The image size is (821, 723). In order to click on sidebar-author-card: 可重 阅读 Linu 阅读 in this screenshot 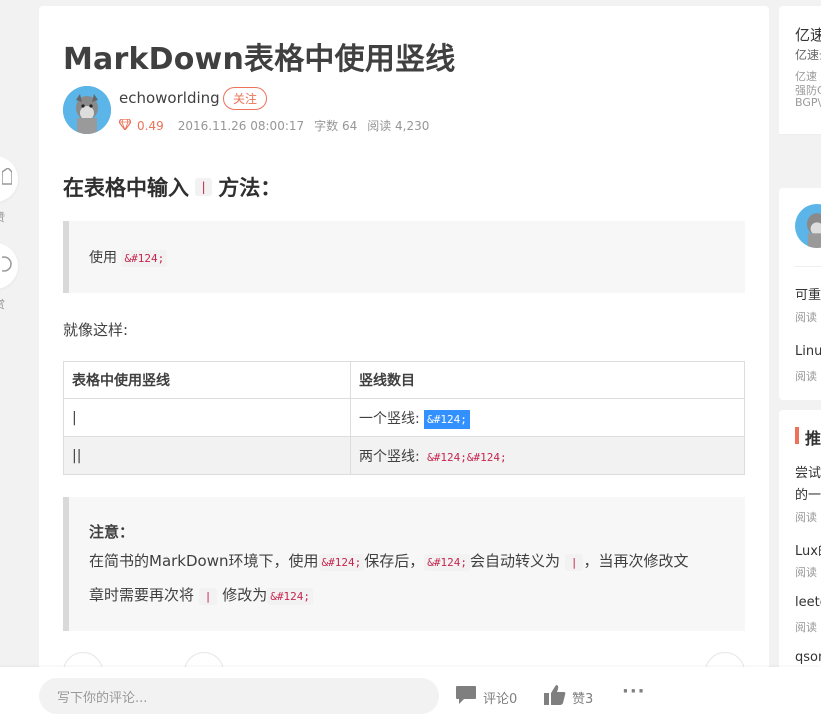, I will do `click(800, 294)`.